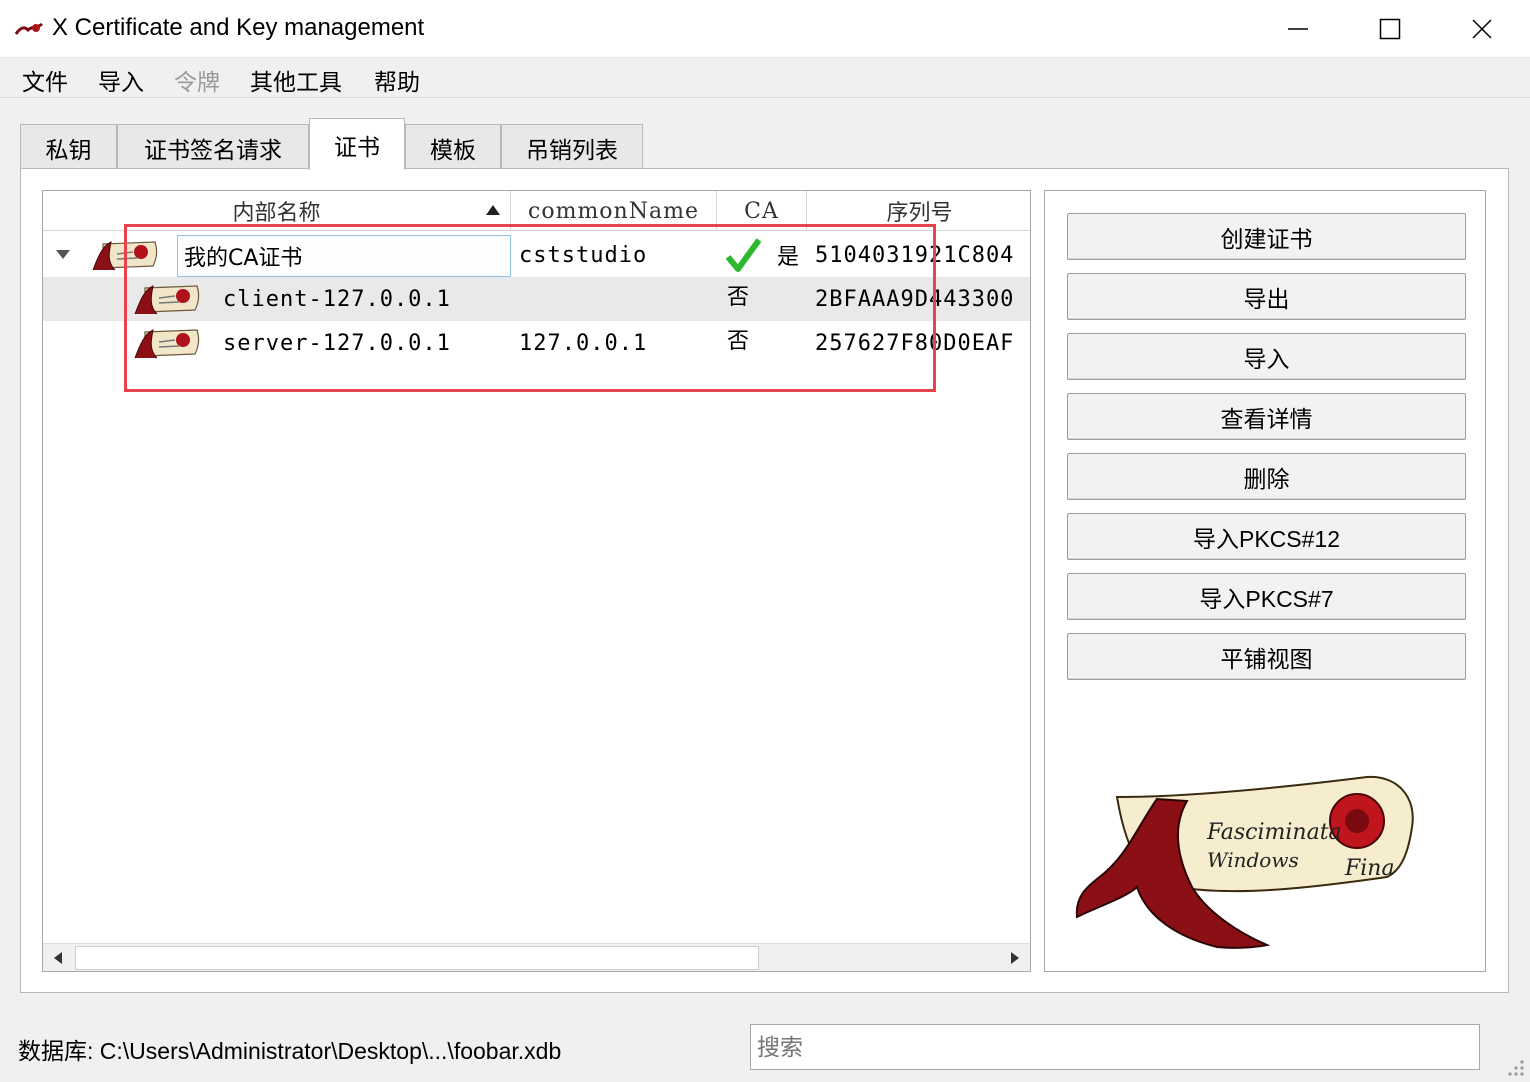 The height and width of the screenshot is (1082, 1530). What do you see at coordinates (1266, 416) in the screenshot?
I see `view-details-button: 查看详情` at bounding box center [1266, 416].